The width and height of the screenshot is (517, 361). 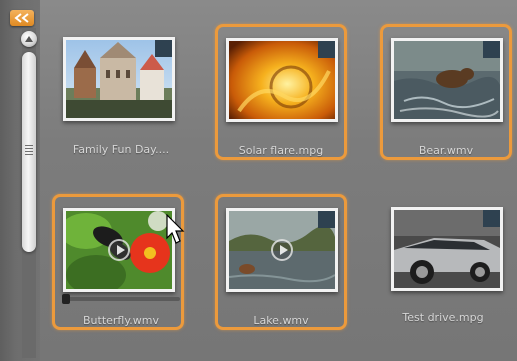 I want to click on media-item-filename: Butterfly.wmv, so click(x=121, y=320).